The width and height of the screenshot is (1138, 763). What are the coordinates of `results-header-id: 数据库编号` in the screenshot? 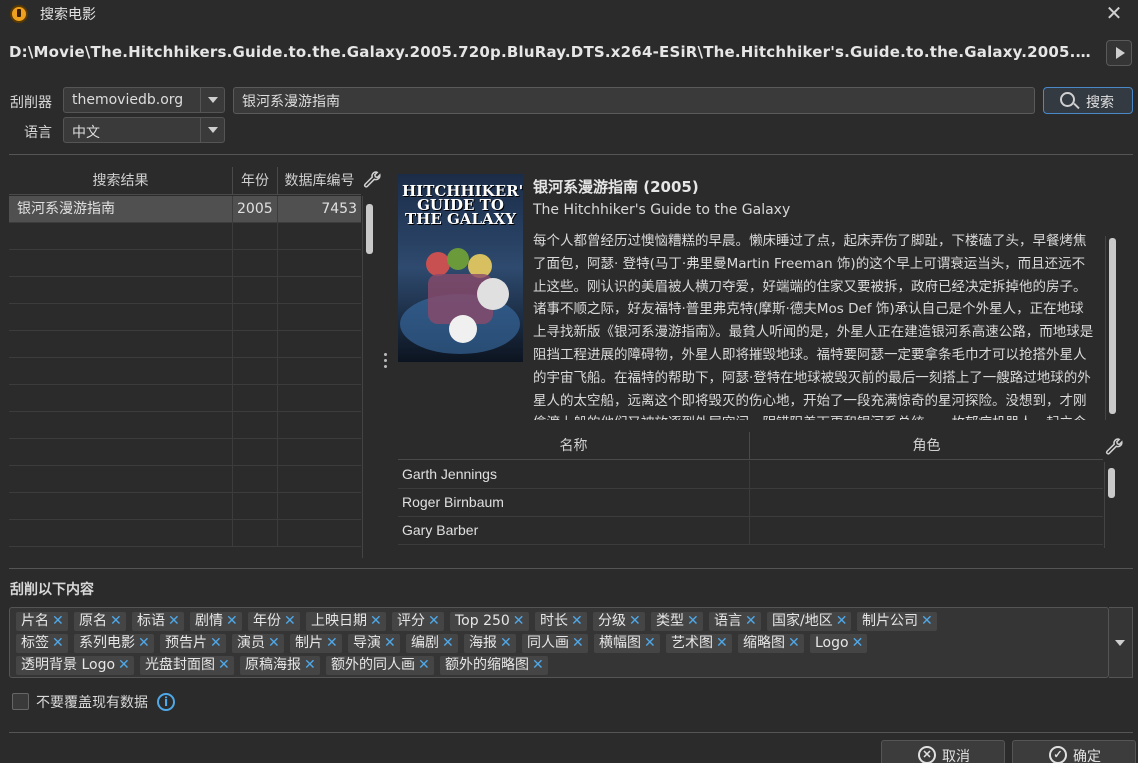 It's located at (319, 181).